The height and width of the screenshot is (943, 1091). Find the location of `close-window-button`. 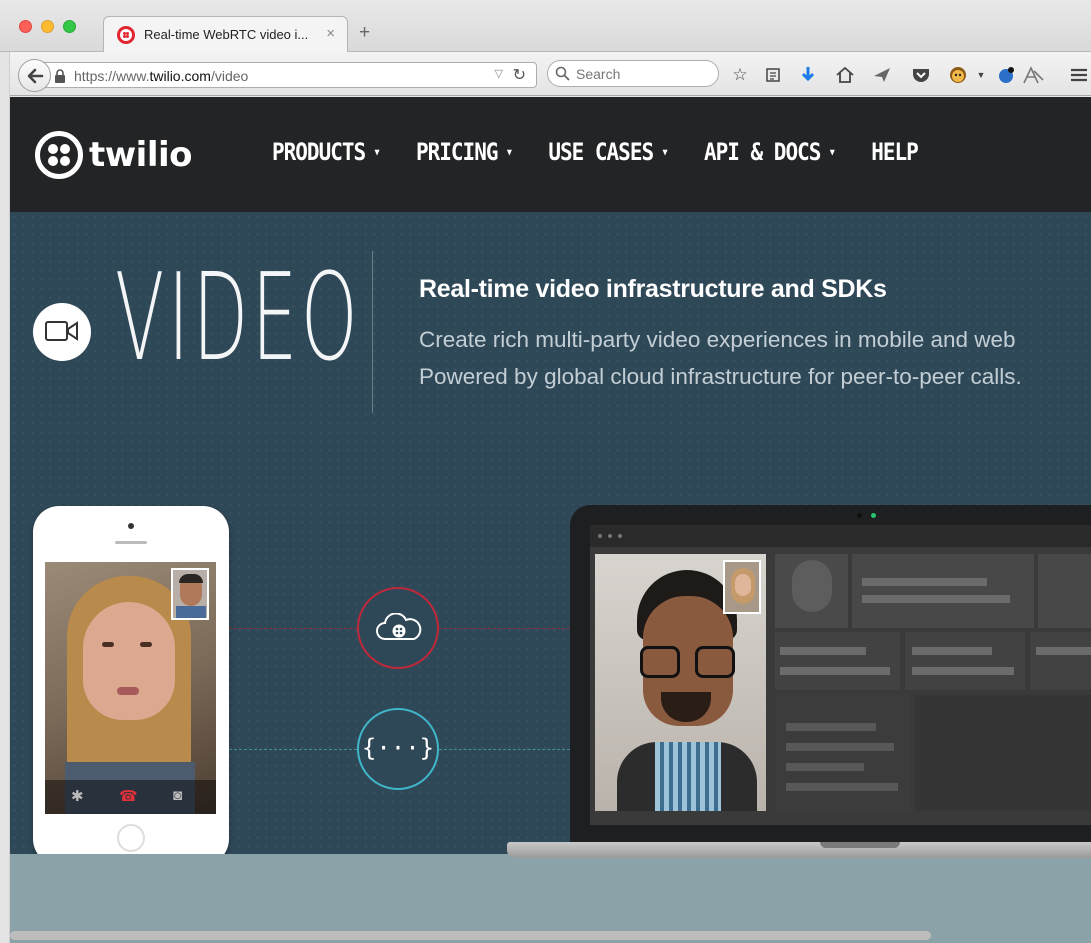

close-window-button is located at coordinates (25, 26).